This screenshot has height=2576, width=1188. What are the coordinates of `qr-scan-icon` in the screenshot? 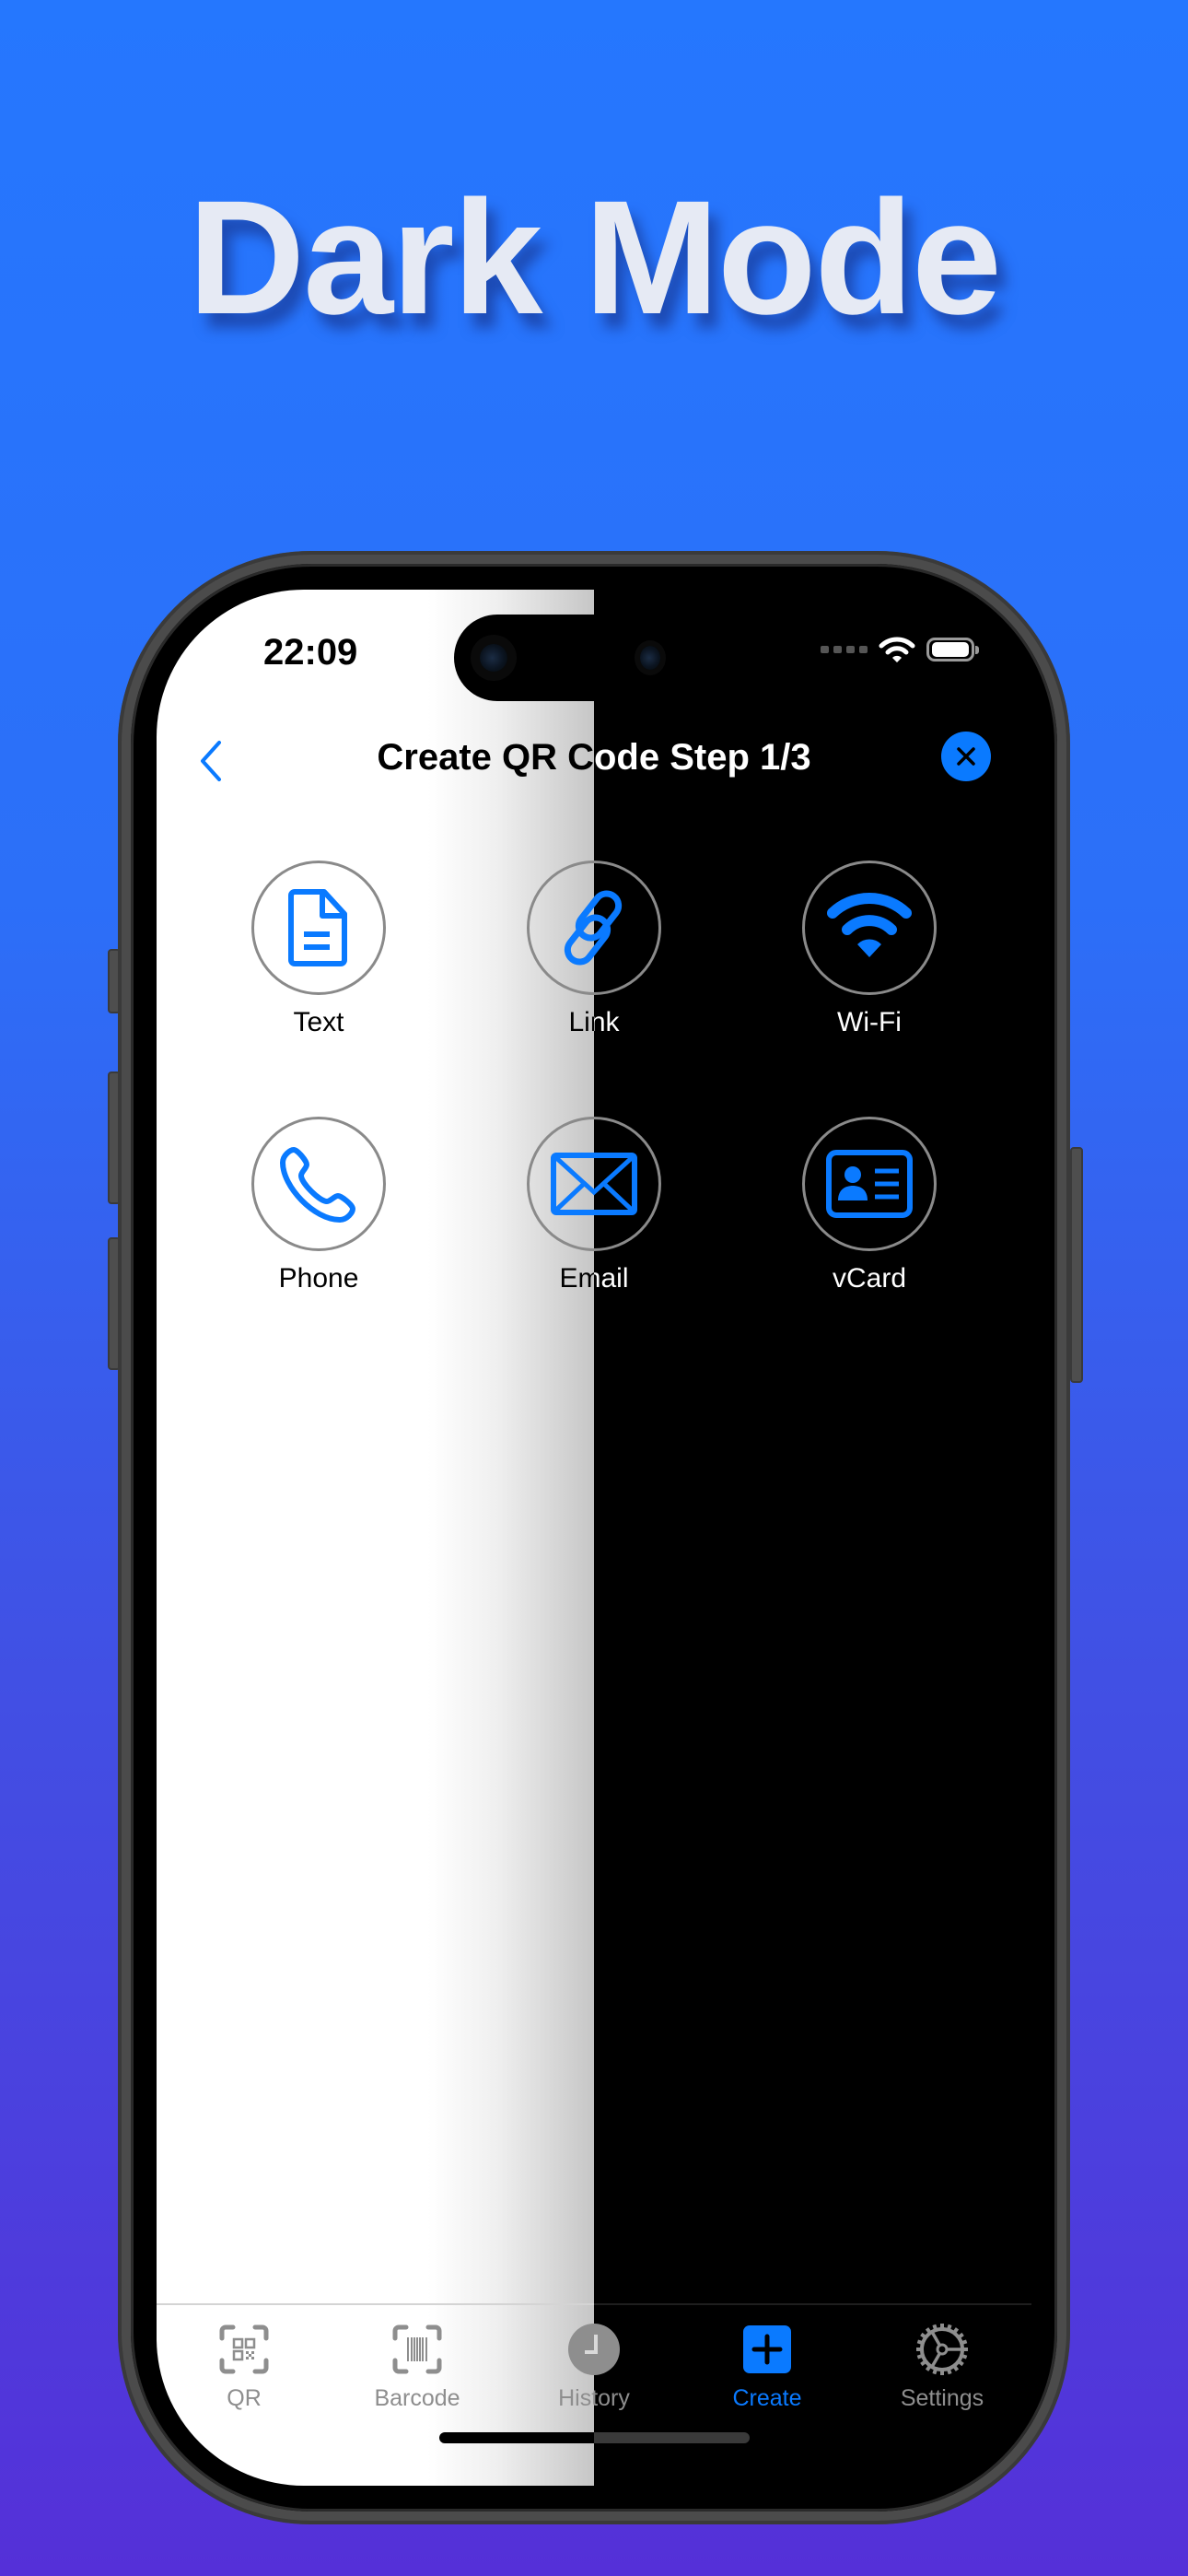 It's located at (244, 2349).